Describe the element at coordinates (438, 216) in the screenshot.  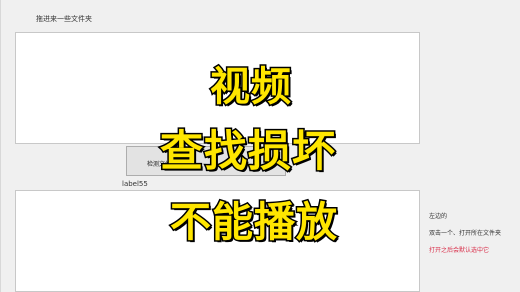
I see `side-title-label: 左边的` at that location.